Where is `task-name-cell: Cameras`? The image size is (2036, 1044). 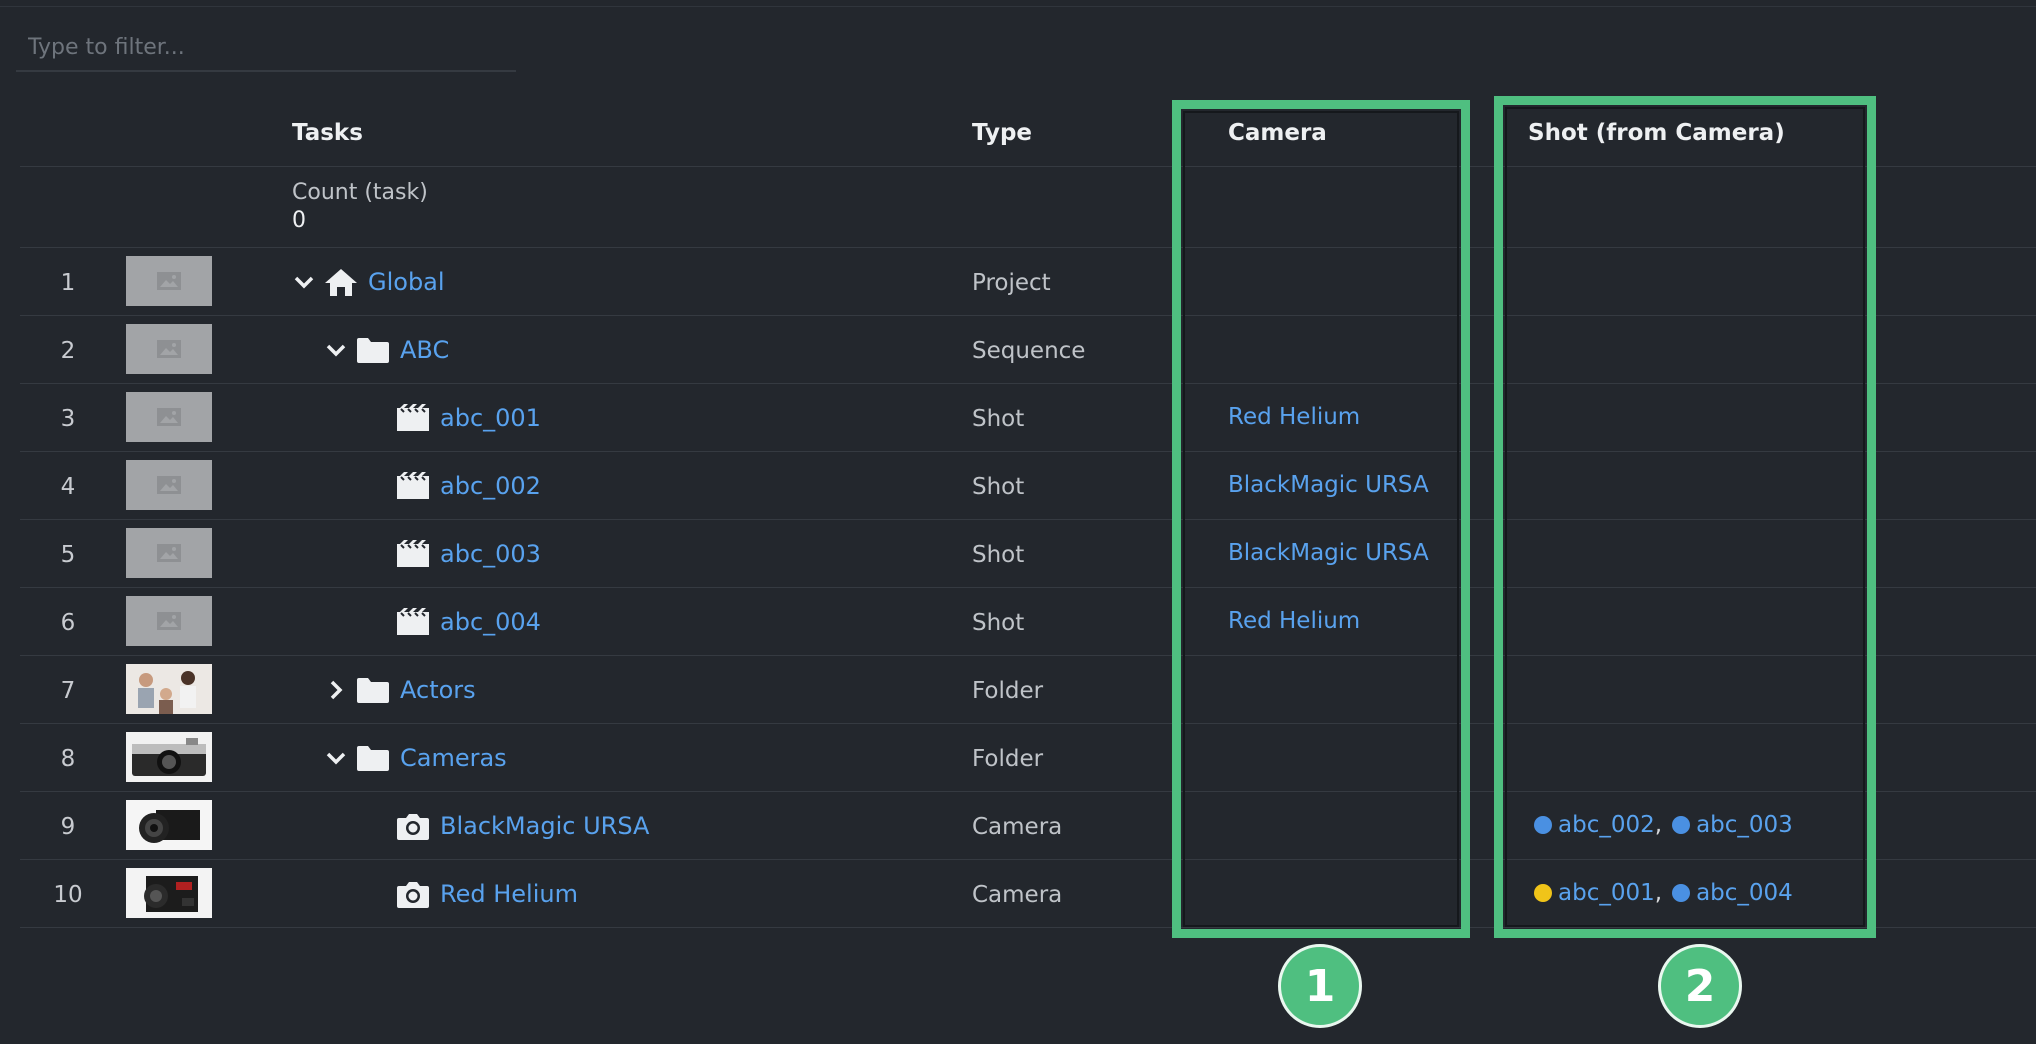 task-name-cell: Cameras is located at coordinates (416, 758).